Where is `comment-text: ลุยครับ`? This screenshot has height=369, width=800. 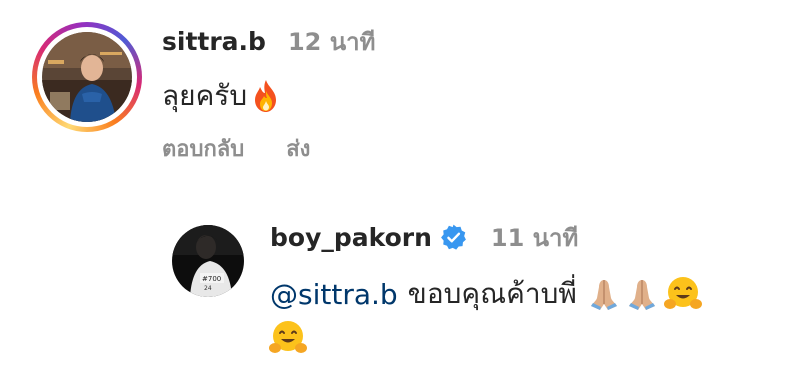 comment-text: ลุยครับ is located at coordinates (205, 95).